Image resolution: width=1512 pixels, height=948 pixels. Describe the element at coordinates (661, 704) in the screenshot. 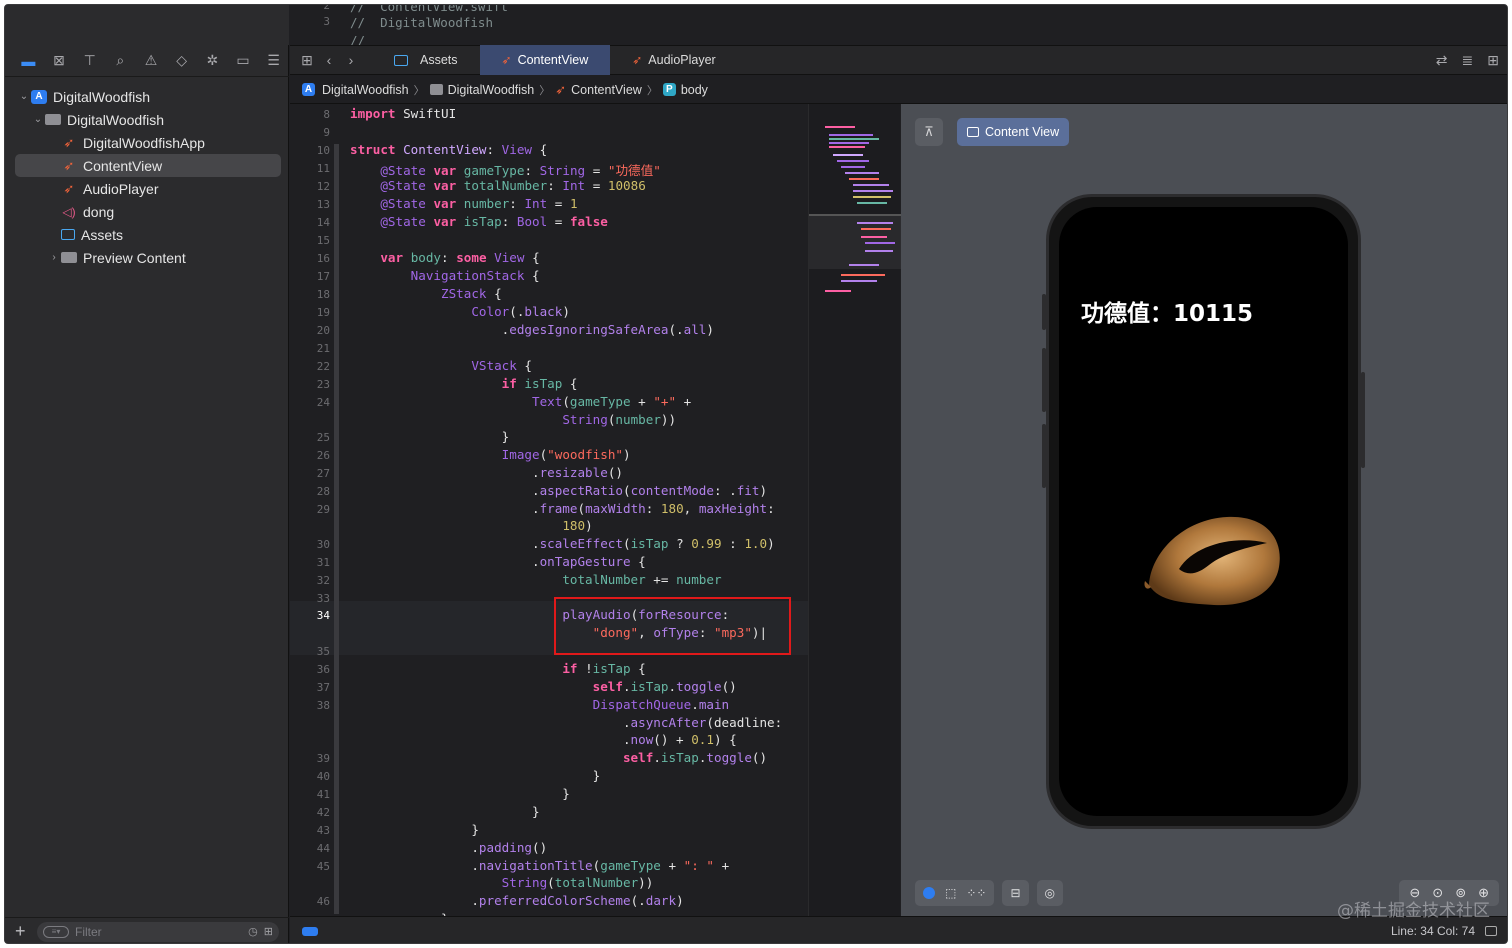

I see `code-line: DispatchQueue.main` at that location.